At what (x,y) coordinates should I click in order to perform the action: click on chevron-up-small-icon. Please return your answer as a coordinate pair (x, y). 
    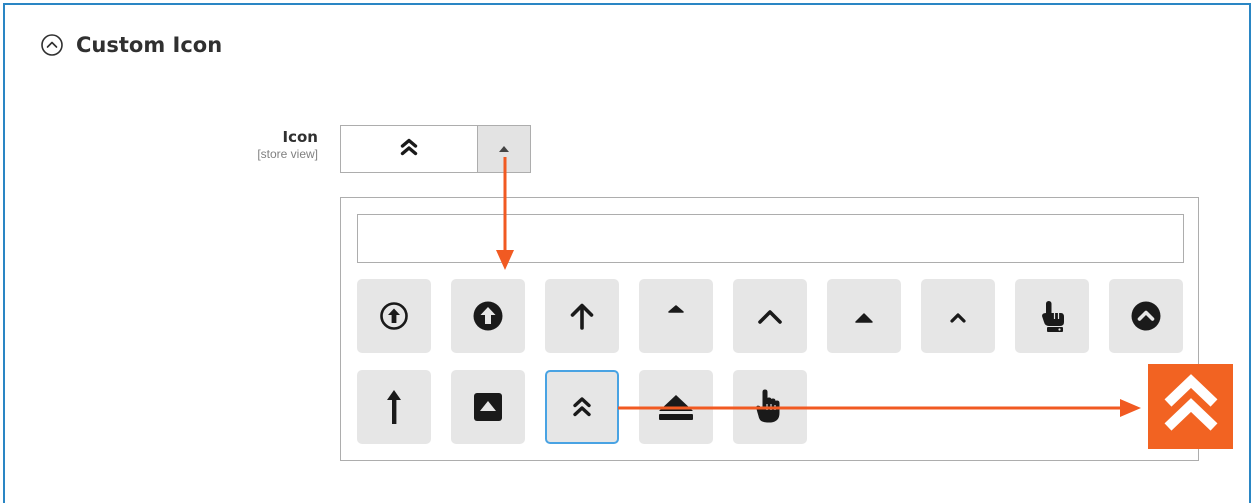
    Looking at the image, I should click on (958, 316).